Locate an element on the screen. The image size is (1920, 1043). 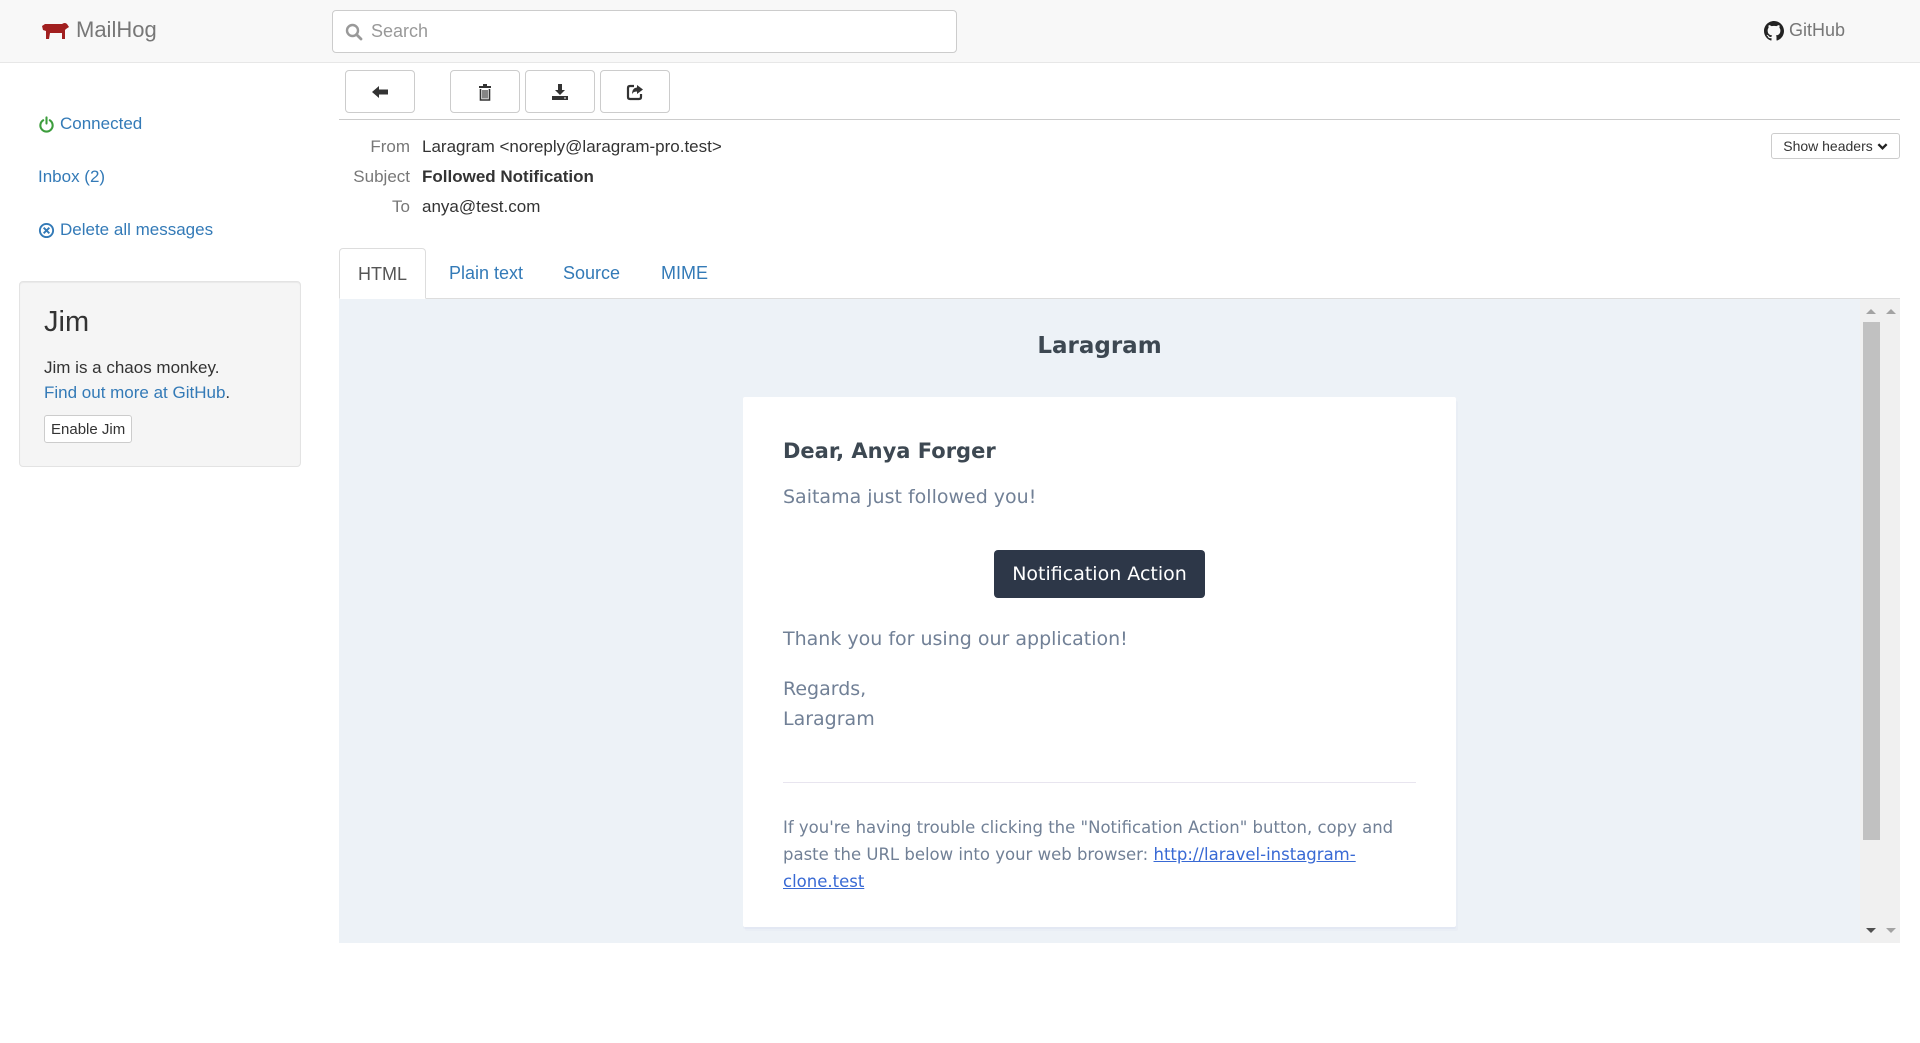
connection-status: Connected is located at coordinates (90, 124).